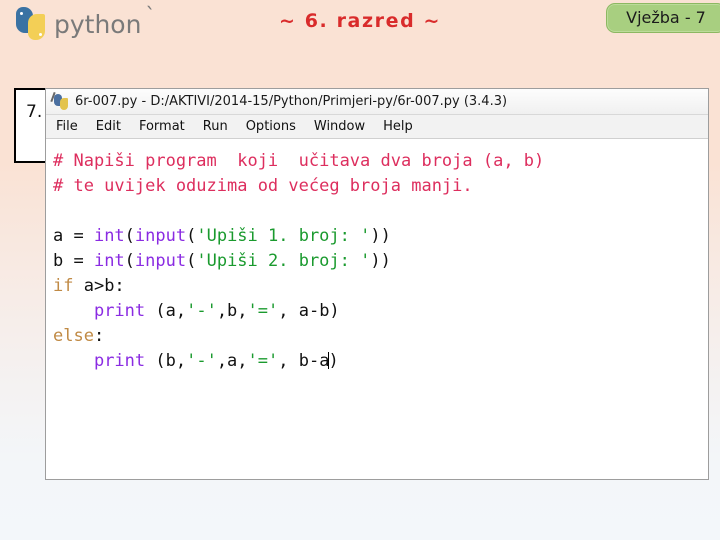 Image resolution: width=720 pixels, height=540 pixels. Describe the element at coordinates (63, 286) in the screenshot. I see `code-token-keyword: if` at that location.